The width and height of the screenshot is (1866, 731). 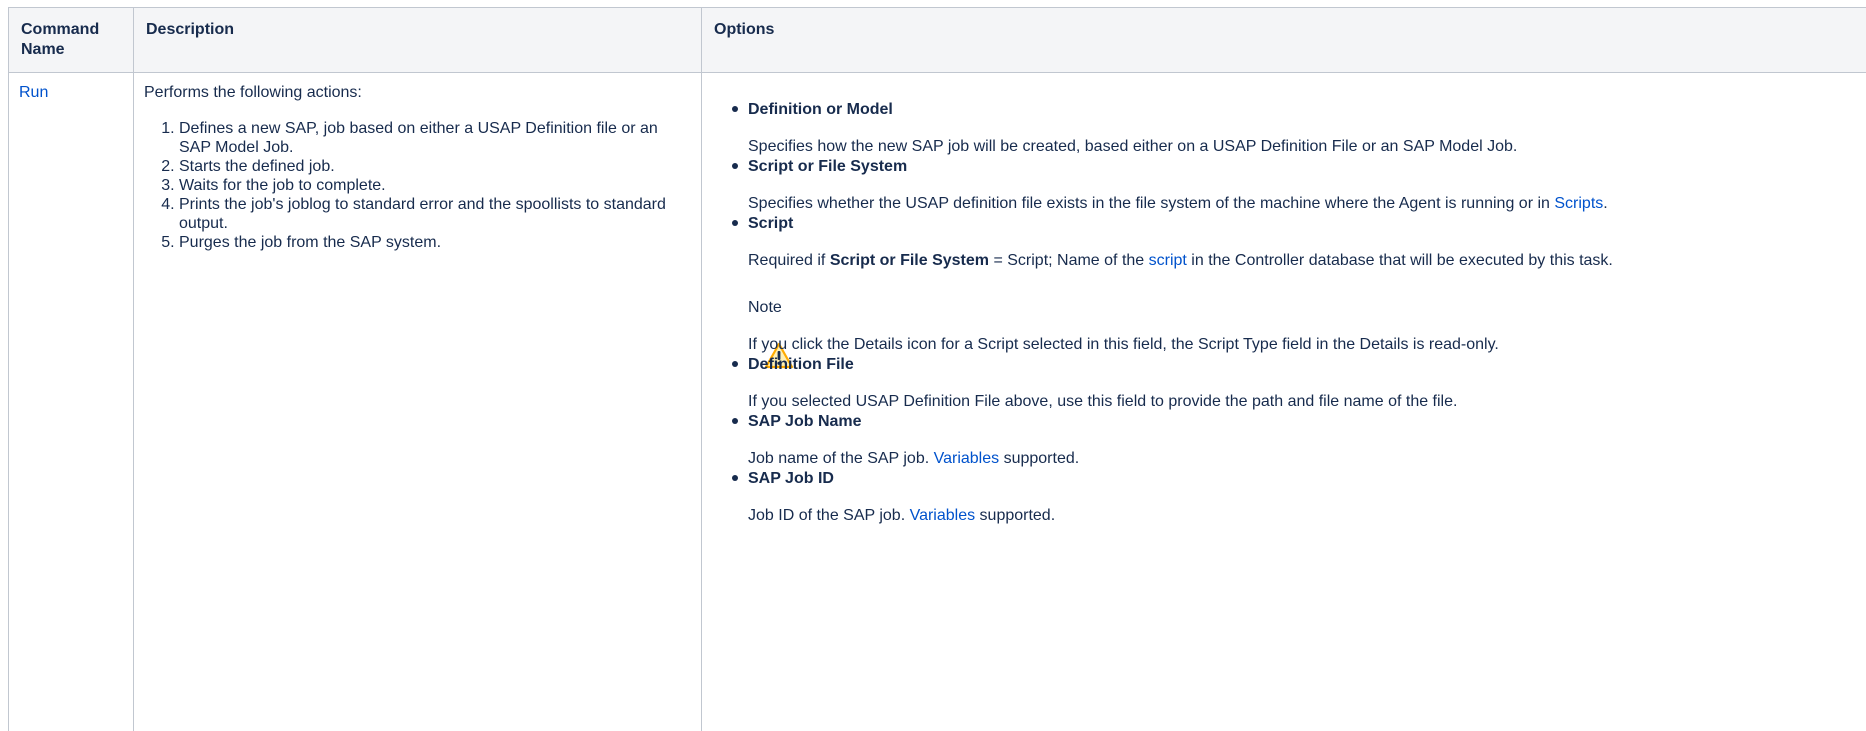 What do you see at coordinates (765, 307) in the screenshot?
I see `note-title: Note` at bounding box center [765, 307].